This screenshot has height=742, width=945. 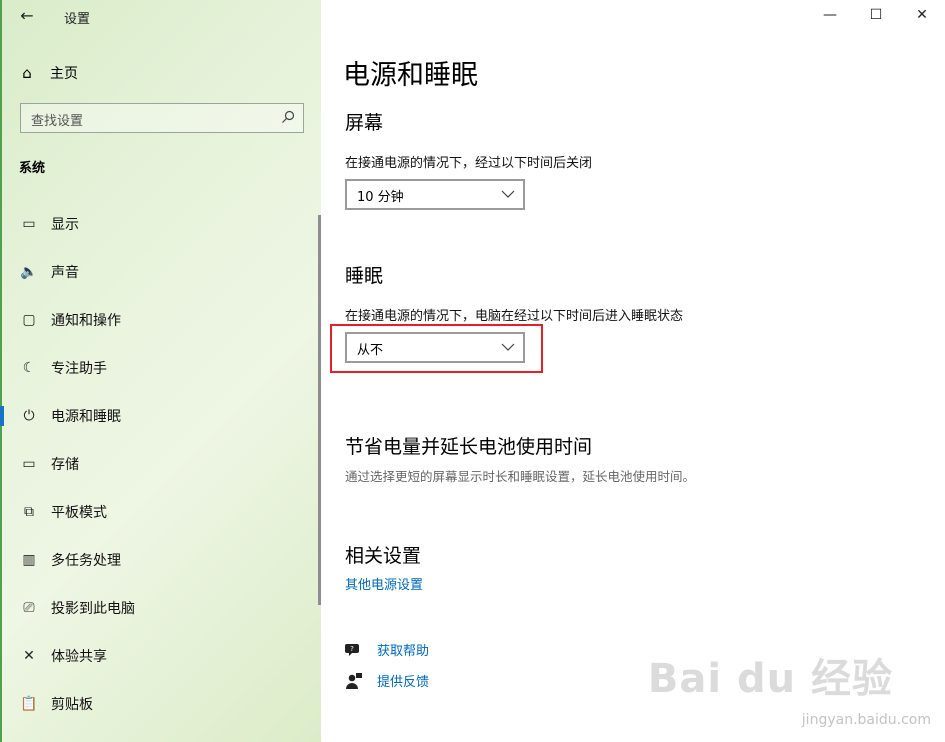 What do you see at coordinates (403, 651) in the screenshot?
I see `get-help-label: 获取帮助` at bounding box center [403, 651].